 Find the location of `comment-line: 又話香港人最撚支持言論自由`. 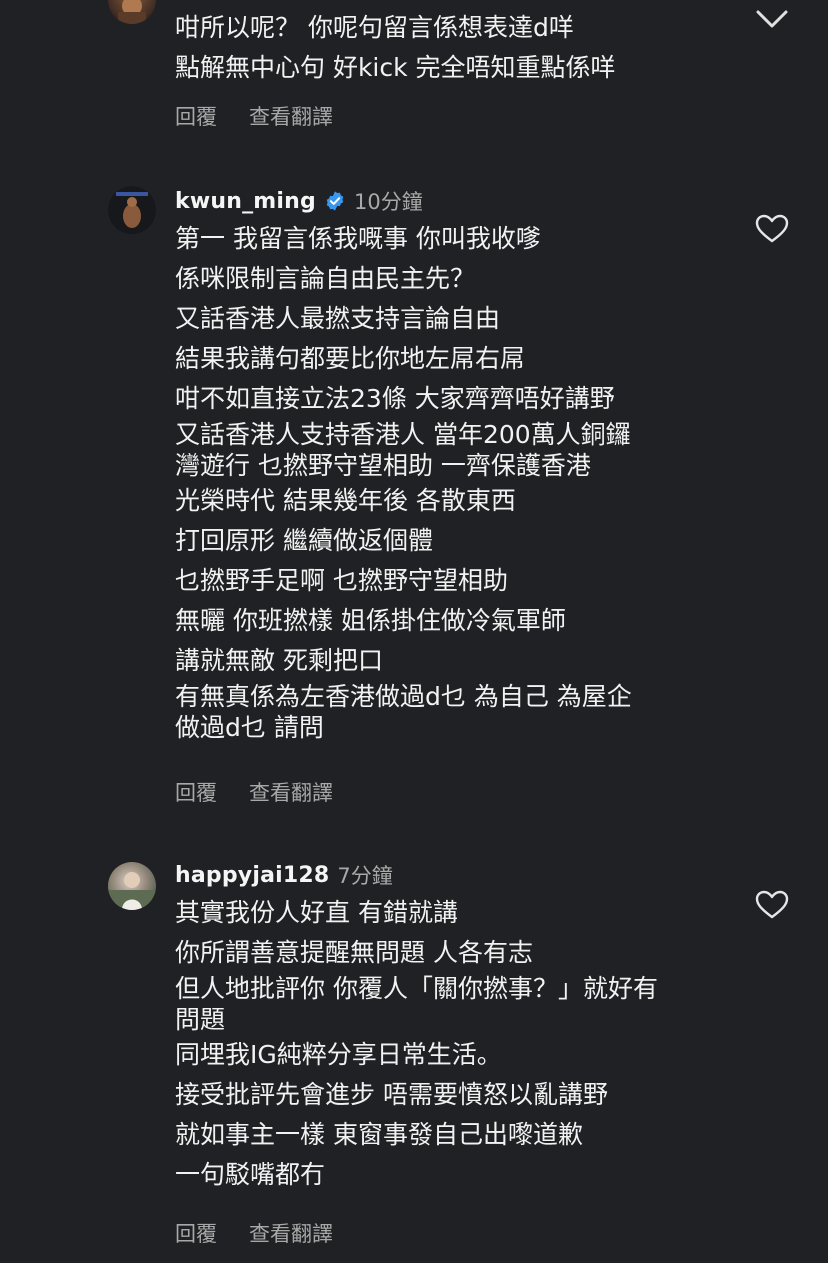

comment-line: 又話香港人最撚支持言論自由 is located at coordinates (338, 318).